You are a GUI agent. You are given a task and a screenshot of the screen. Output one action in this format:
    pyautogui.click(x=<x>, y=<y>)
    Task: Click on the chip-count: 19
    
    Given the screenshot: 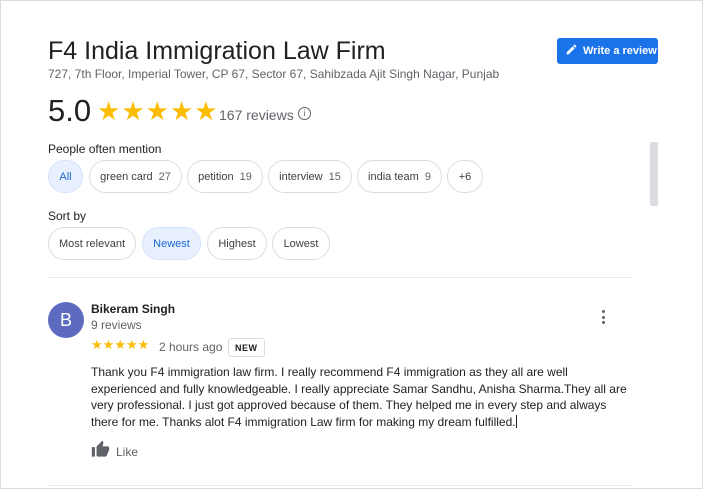 What is the action you would take?
    pyautogui.click(x=245, y=176)
    